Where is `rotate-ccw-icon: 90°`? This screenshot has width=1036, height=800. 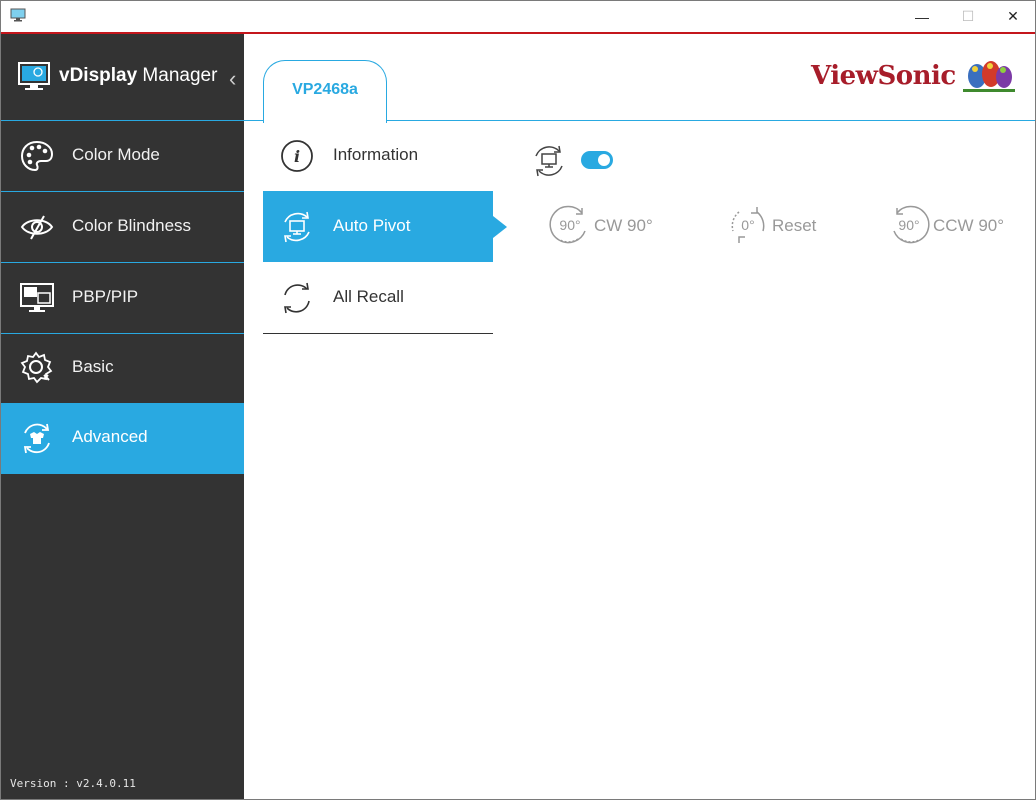 rotate-ccw-icon: 90° is located at coordinates (911, 224).